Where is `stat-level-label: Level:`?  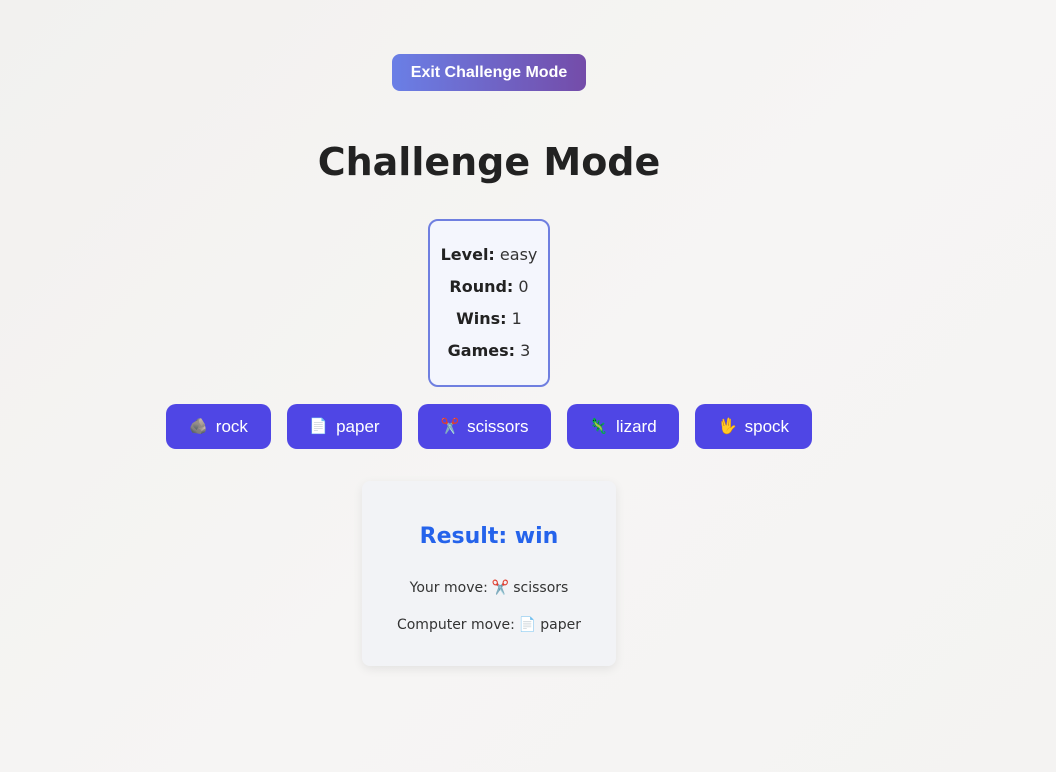 stat-level-label: Level: is located at coordinates (467, 254).